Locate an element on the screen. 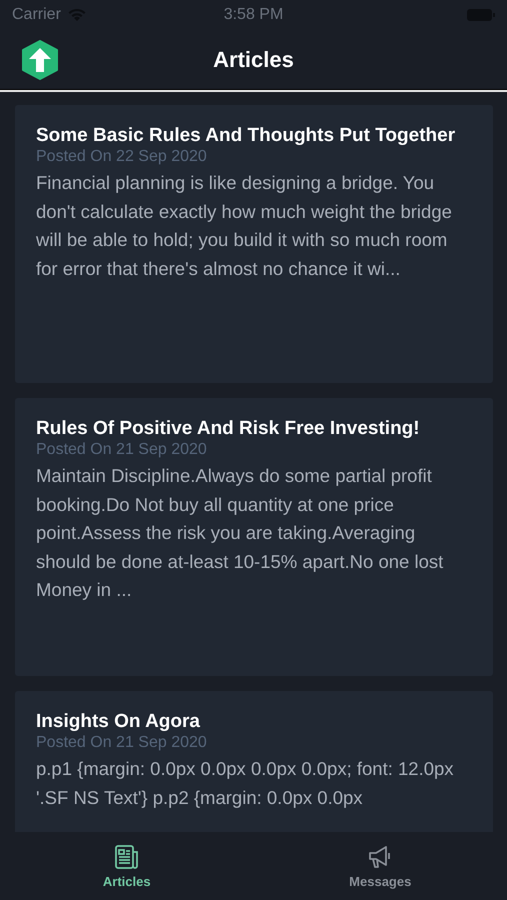 This screenshot has height=900, width=507. article-date: Posted On 22 Sep 2020 is located at coordinates (122, 157).